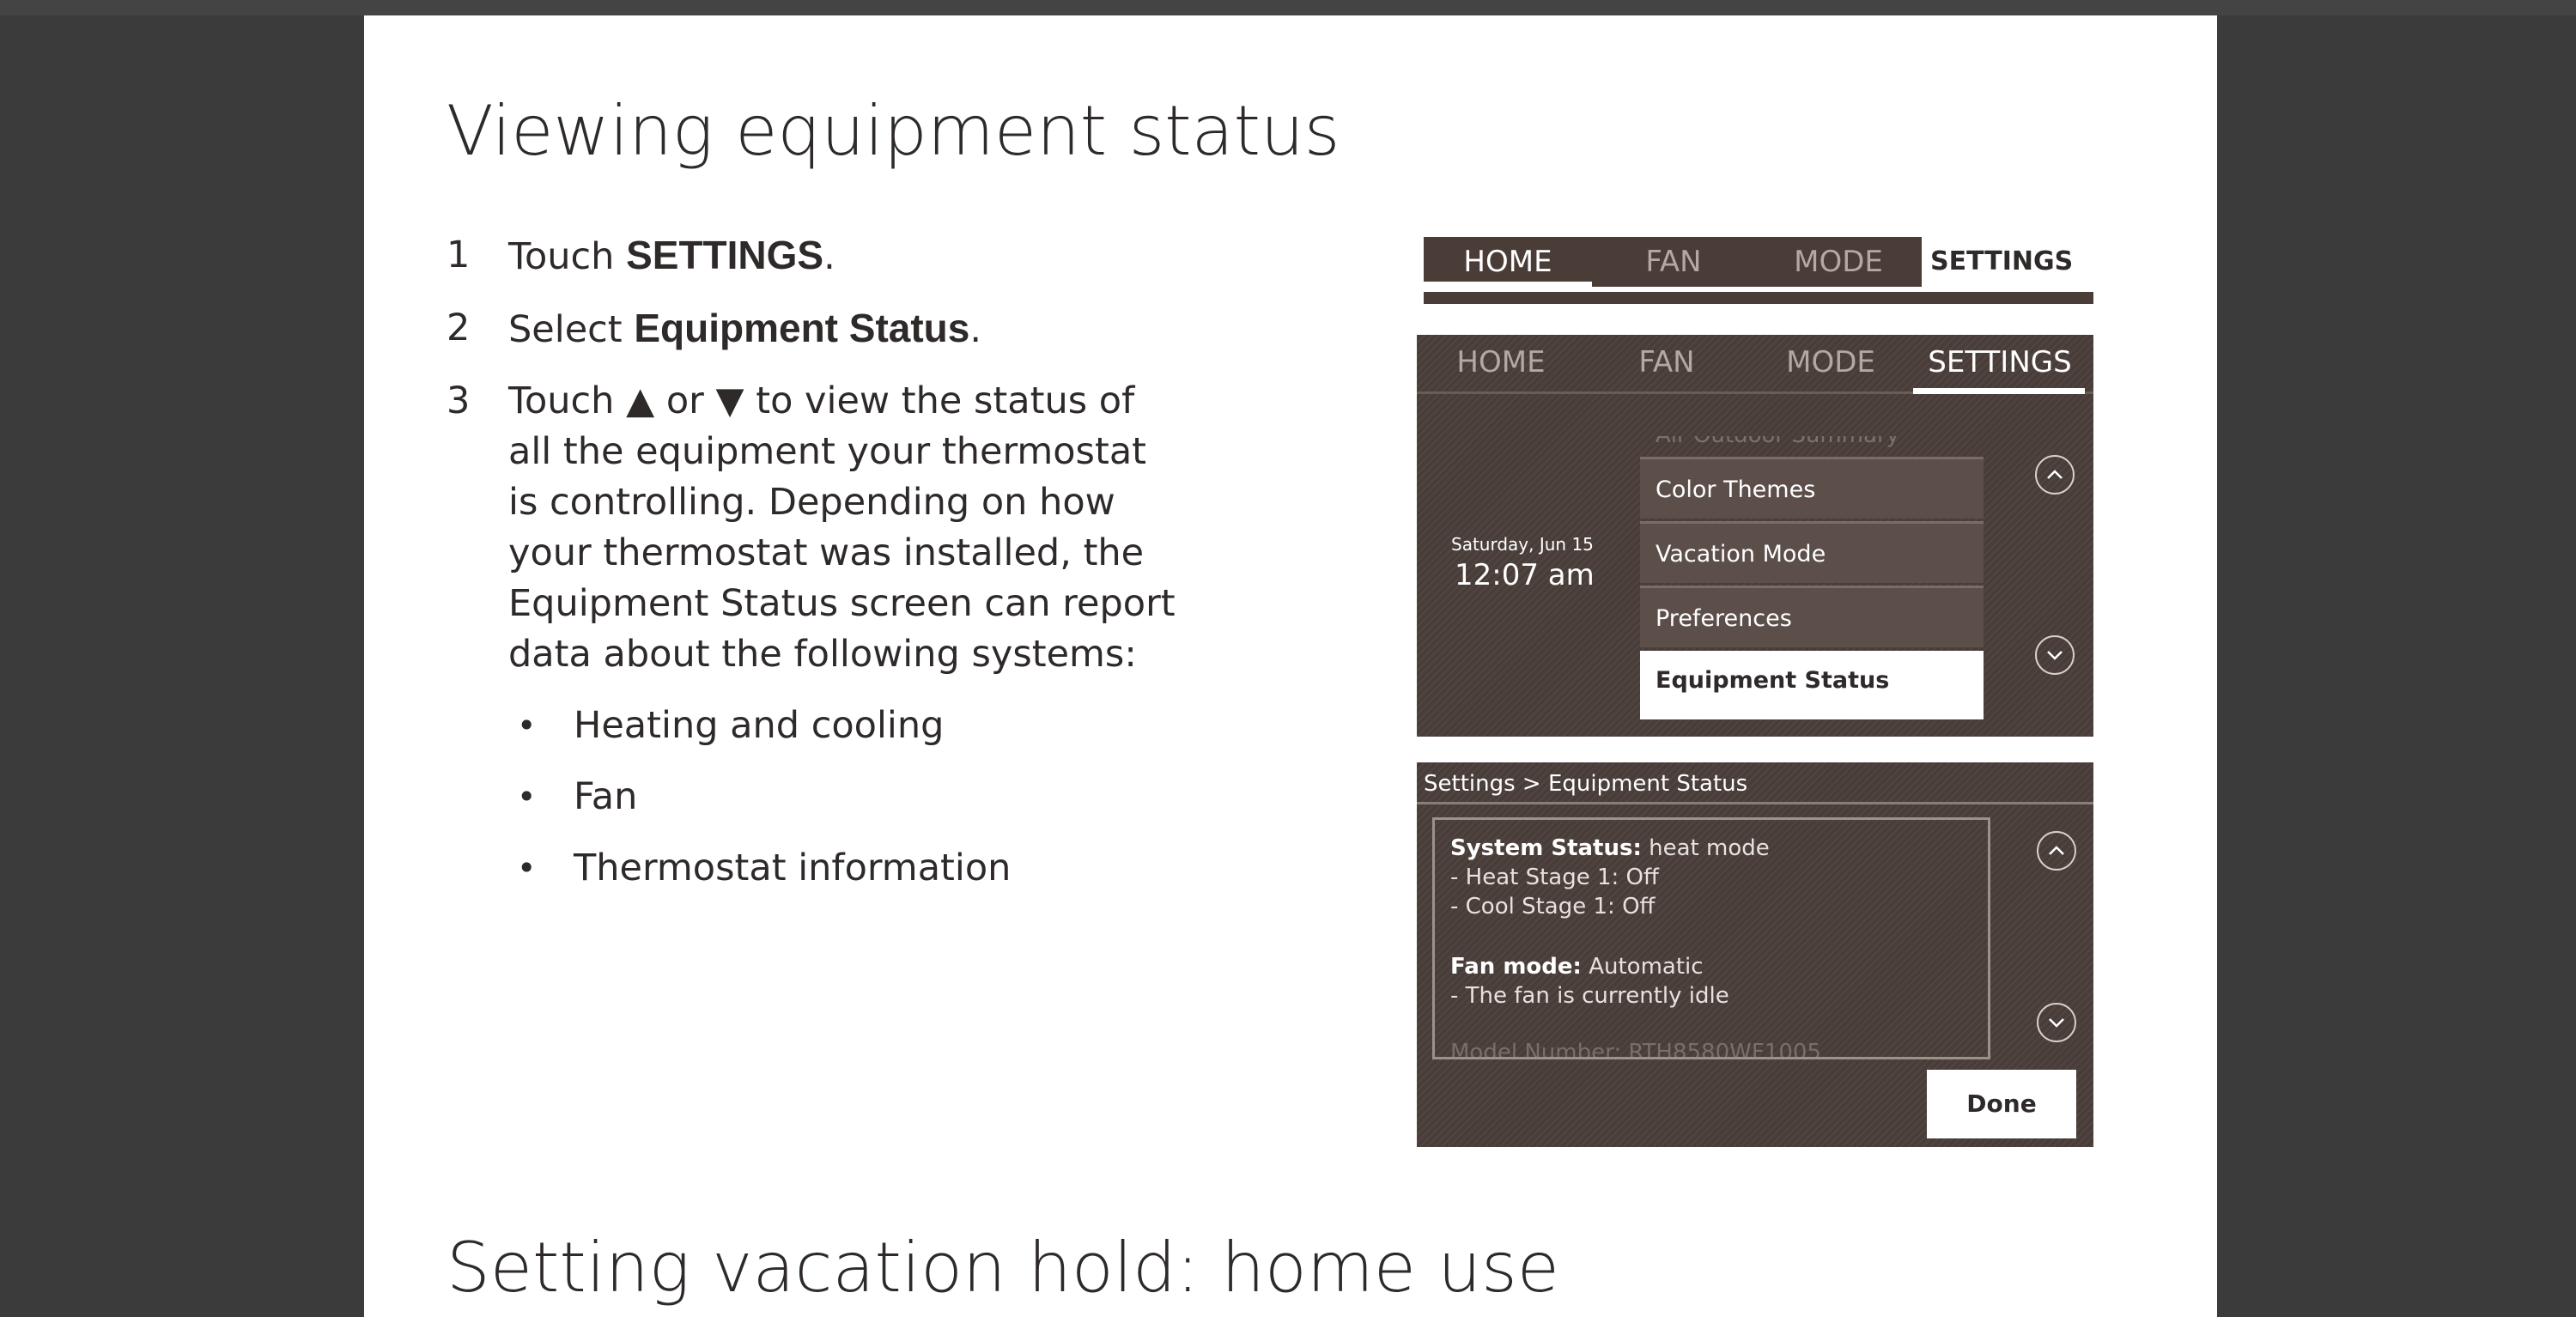 The image size is (2576, 1317). I want to click on tab-bar-background: HOME FAN MODE, so click(1673, 262).